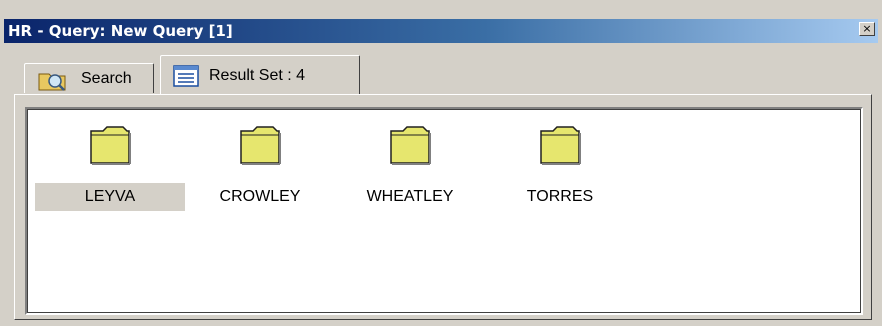 This screenshot has height=326, width=882. What do you see at coordinates (106, 78) in the screenshot?
I see `tab-search-label: Search` at bounding box center [106, 78].